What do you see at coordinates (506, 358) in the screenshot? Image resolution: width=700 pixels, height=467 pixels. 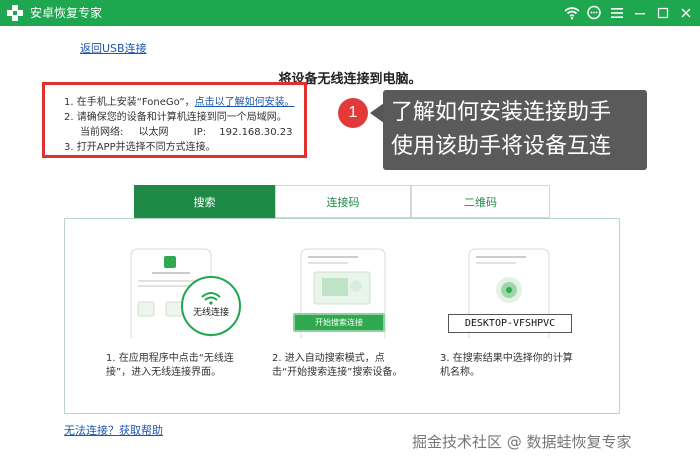 I see `caption-3-line-1: 3. 在搜索结果中选择你的计算` at bounding box center [506, 358].